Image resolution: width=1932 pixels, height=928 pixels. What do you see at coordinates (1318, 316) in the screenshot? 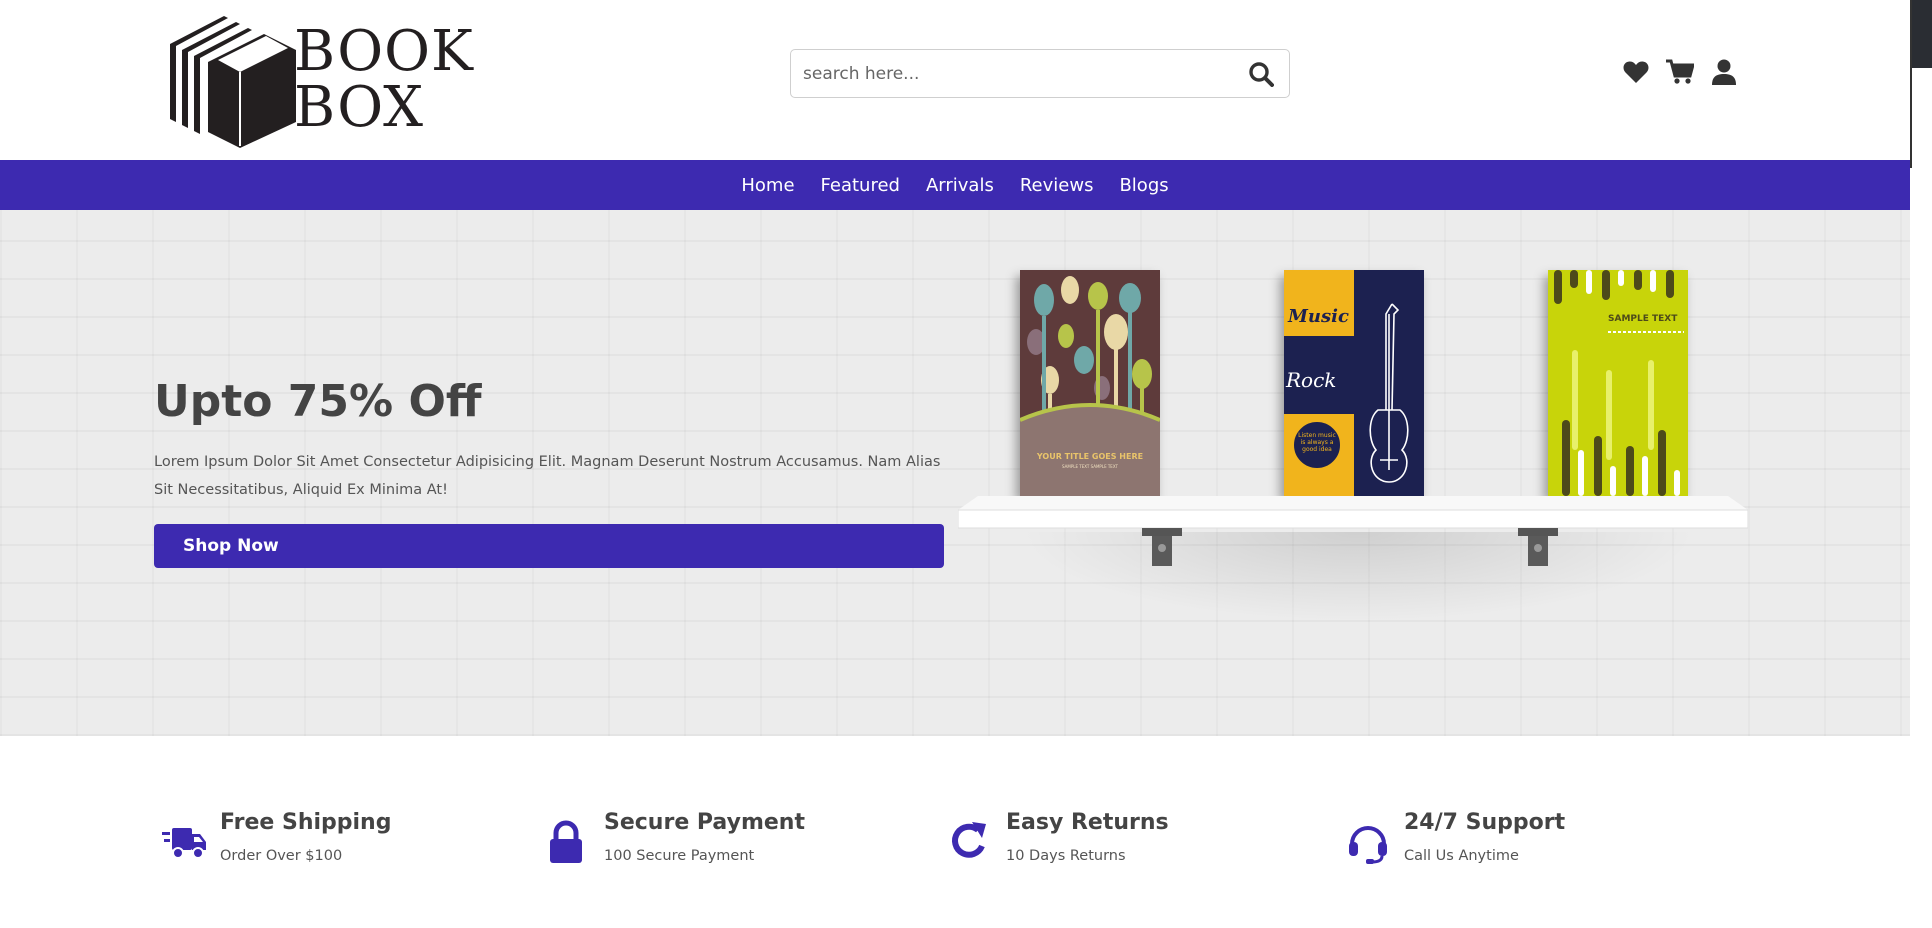
I see `book2-word-music: Music` at bounding box center [1318, 316].